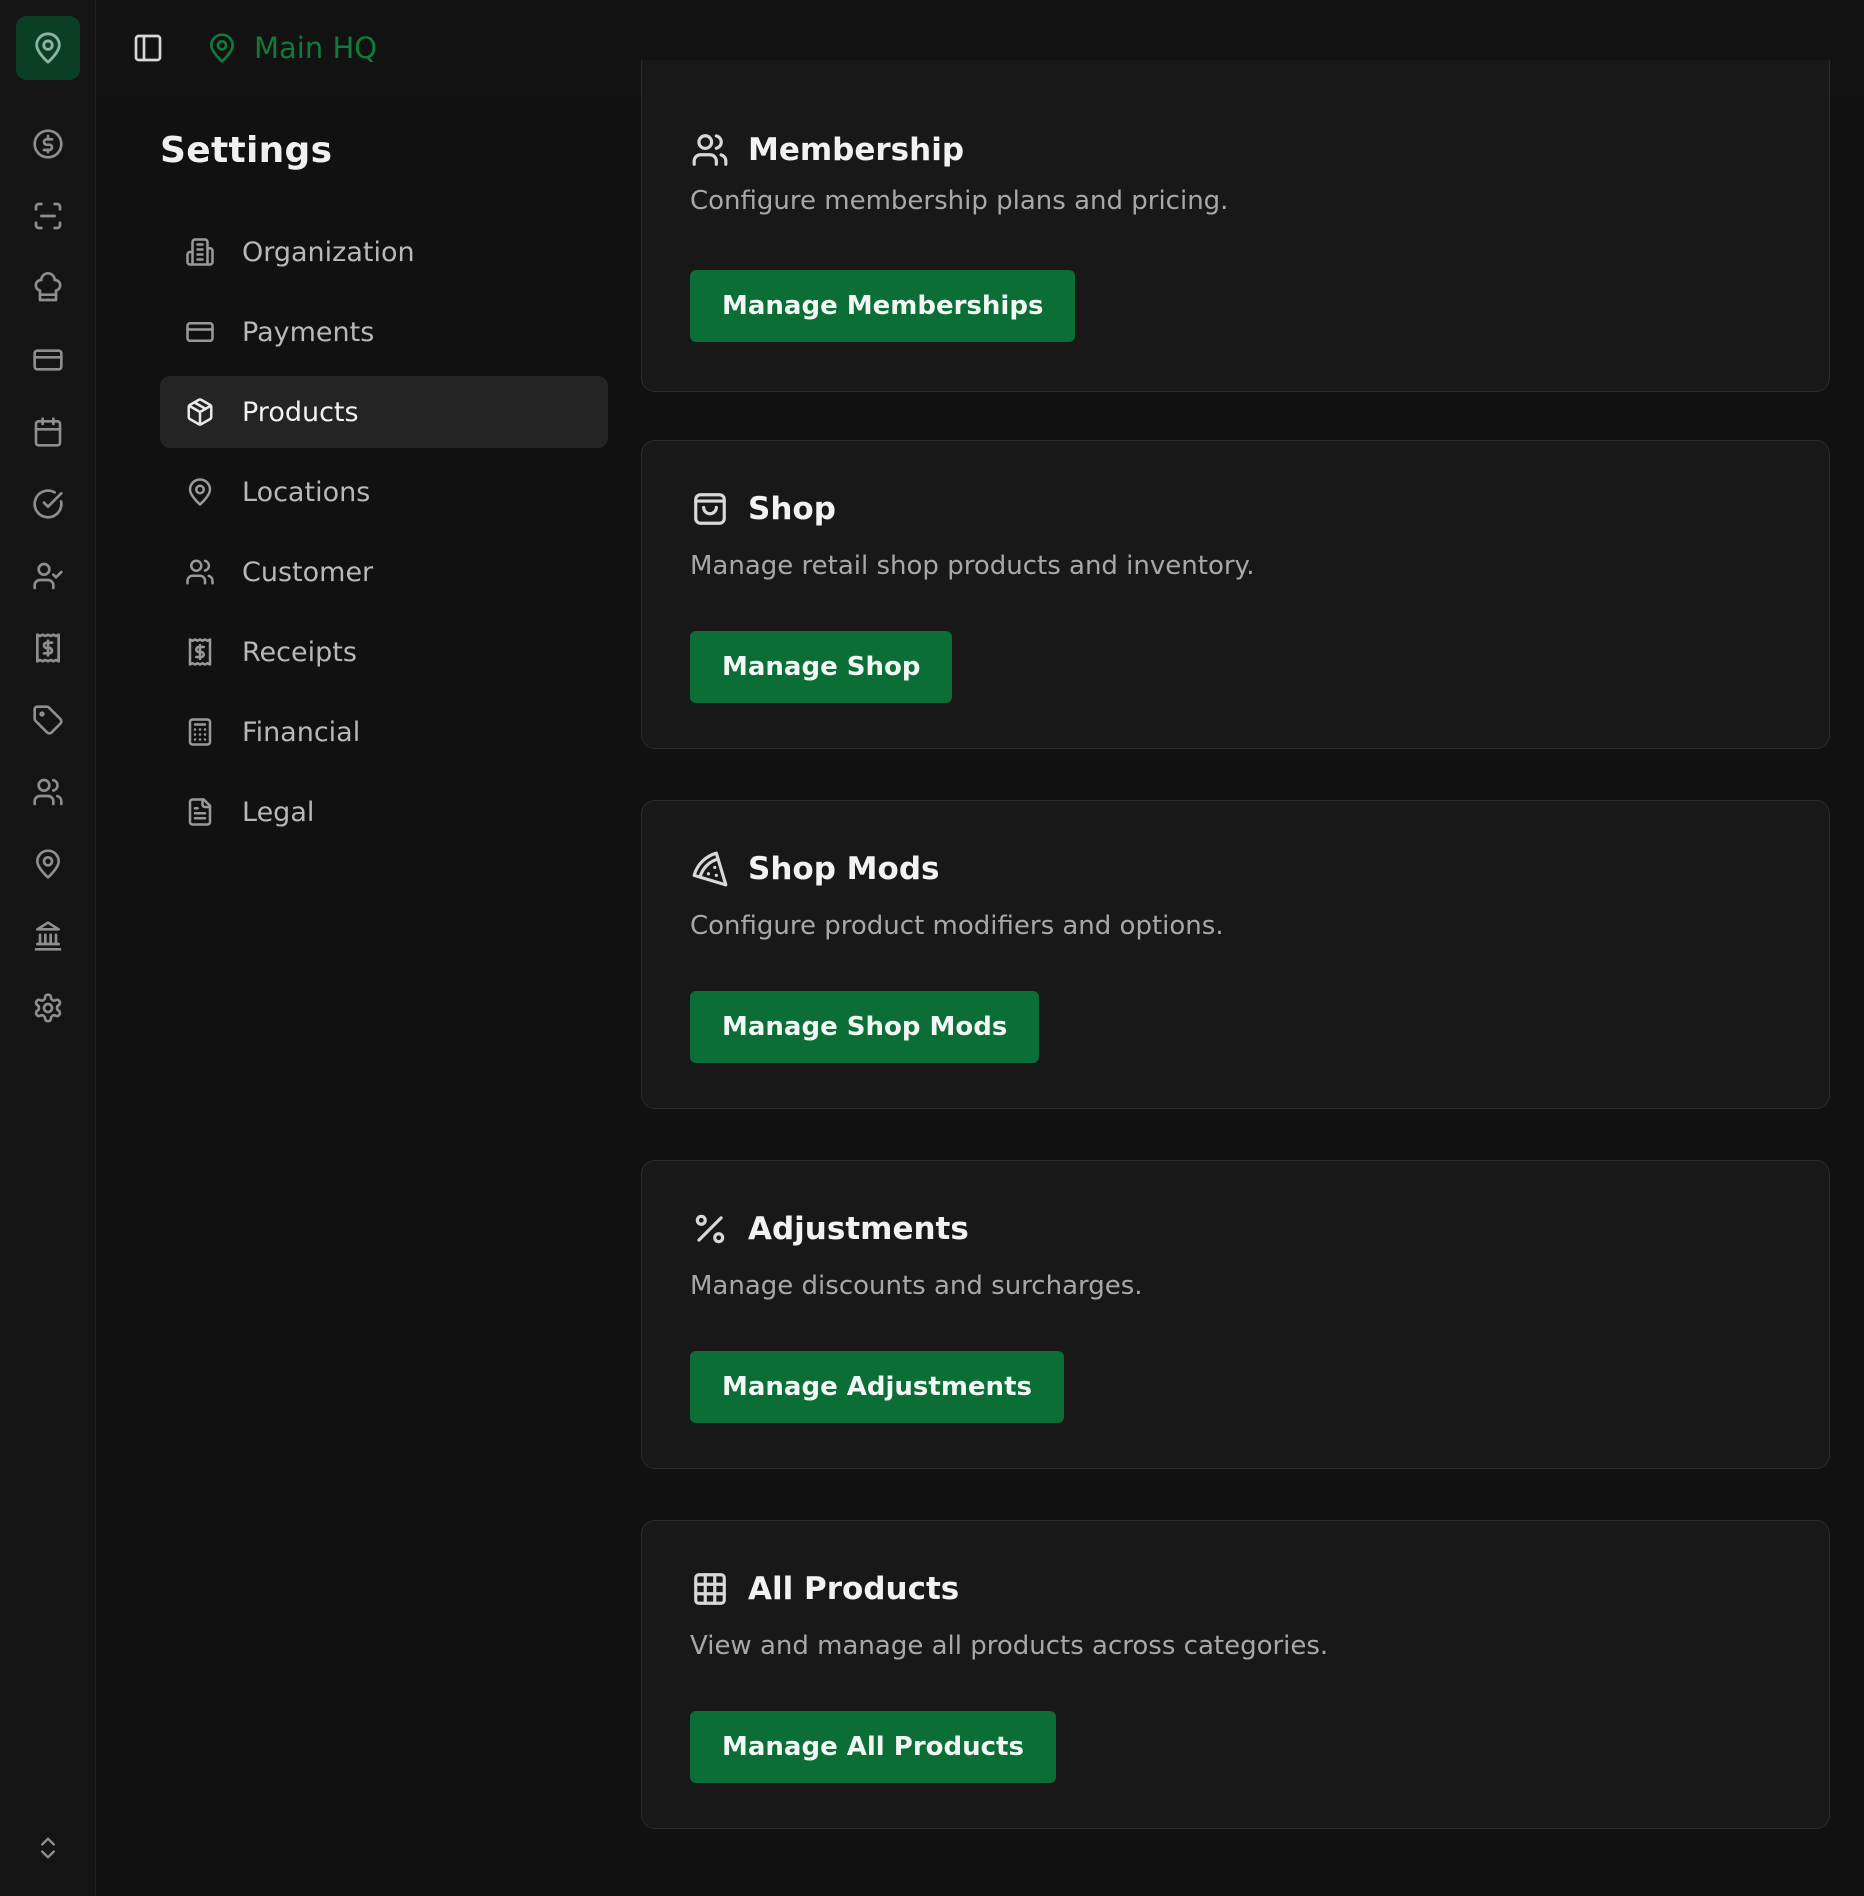 This screenshot has height=1896, width=1864. What do you see at coordinates (222, 48) in the screenshot?
I see `location-pin-icon` at bounding box center [222, 48].